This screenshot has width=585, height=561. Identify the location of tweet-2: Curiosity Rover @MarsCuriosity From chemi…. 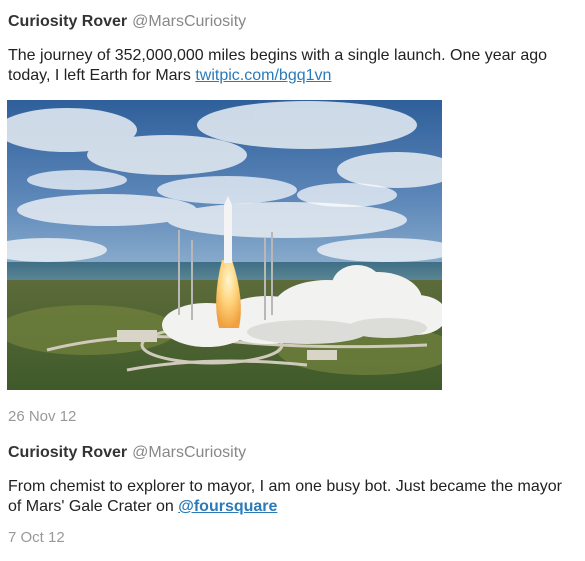
(293, 480).